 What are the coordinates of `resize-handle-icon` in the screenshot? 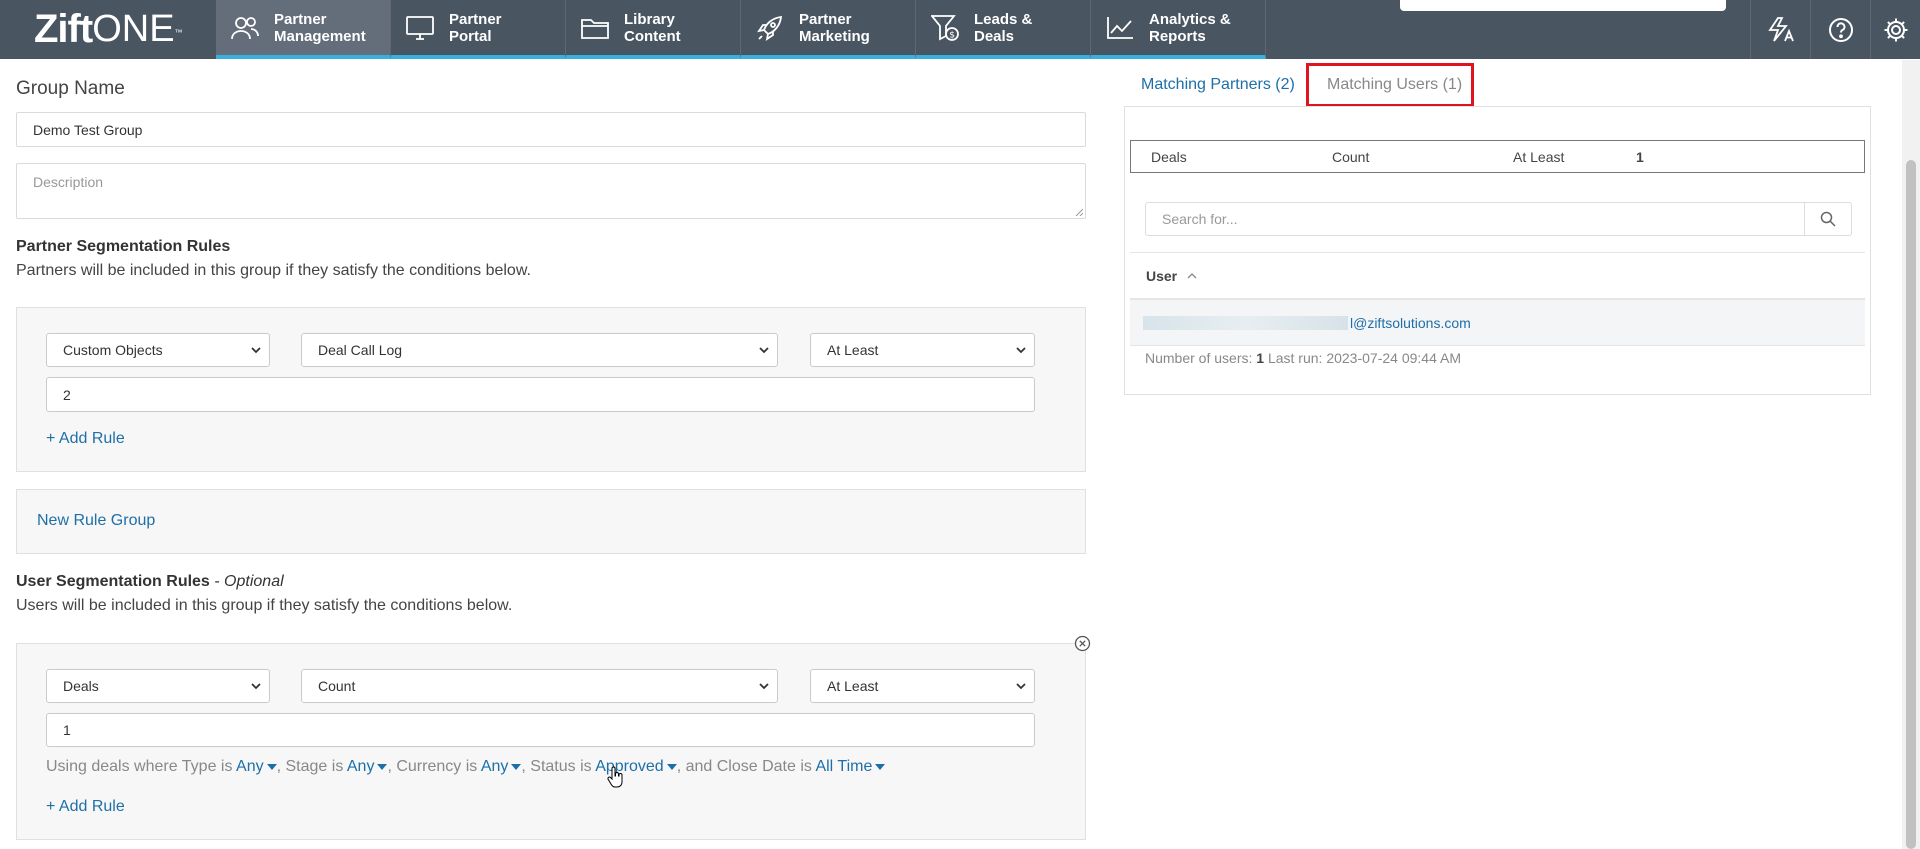 It's located at (1078, 211).